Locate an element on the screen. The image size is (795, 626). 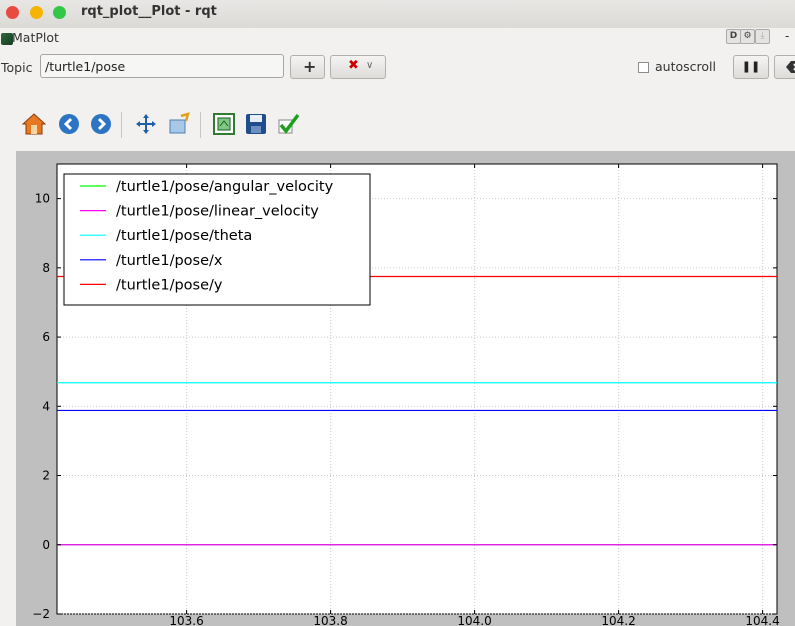
window-title: rqt_plot__Plot - rqt is located at coordinates (149, 11).